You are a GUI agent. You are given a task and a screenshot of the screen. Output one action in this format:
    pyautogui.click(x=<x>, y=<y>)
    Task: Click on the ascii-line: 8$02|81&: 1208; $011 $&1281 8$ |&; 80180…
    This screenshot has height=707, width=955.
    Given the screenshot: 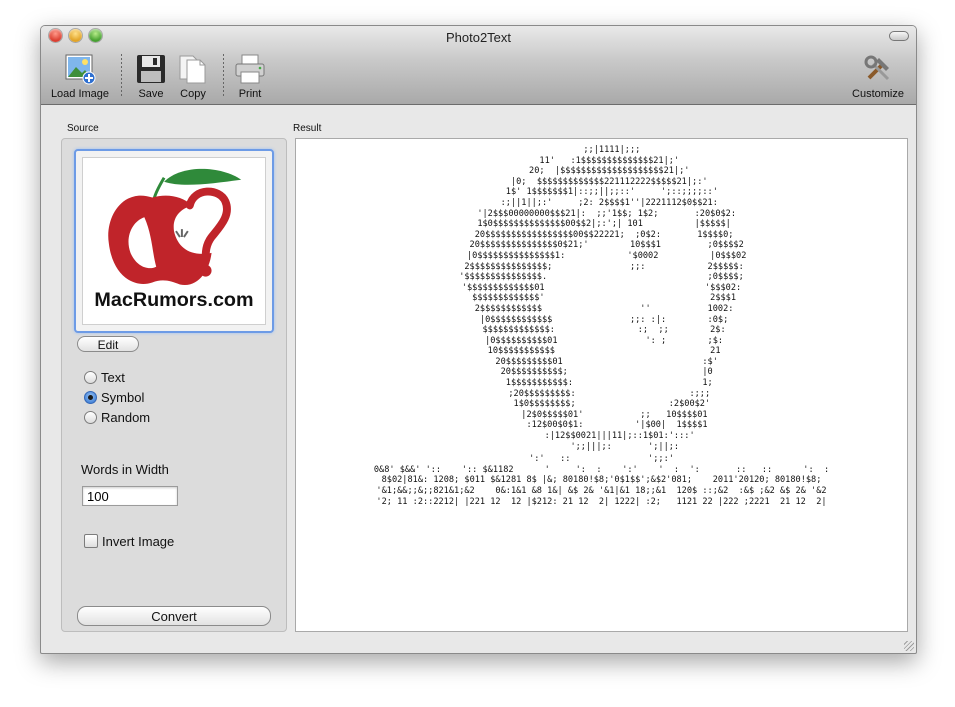 What is the action you would take?
    pyautogui.click(x=601, y=480)
    